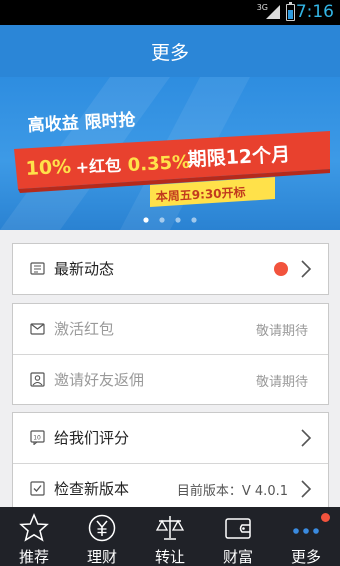 This screenshot has width=340, height=566. Describe the element at coordinates (273, 12) in the screenshot. I see `signal-icon` at that location.